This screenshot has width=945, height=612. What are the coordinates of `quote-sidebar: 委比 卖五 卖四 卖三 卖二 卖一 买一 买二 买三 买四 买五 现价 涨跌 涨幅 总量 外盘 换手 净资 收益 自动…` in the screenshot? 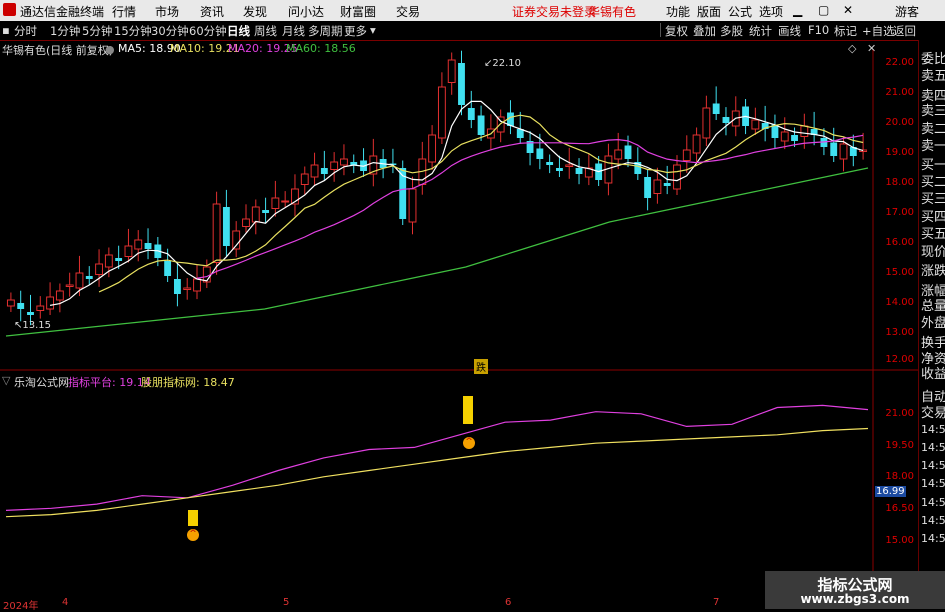 It's located at (931, 324).